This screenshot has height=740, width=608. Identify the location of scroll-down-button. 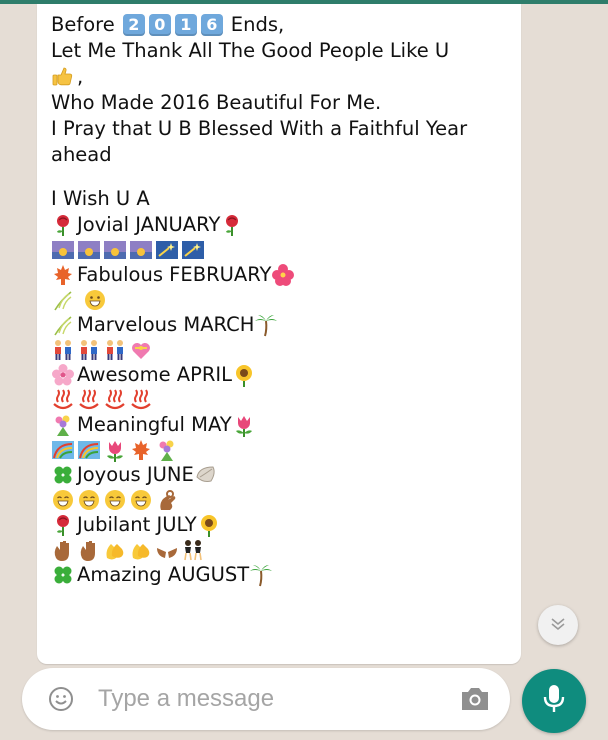
(558, 625).